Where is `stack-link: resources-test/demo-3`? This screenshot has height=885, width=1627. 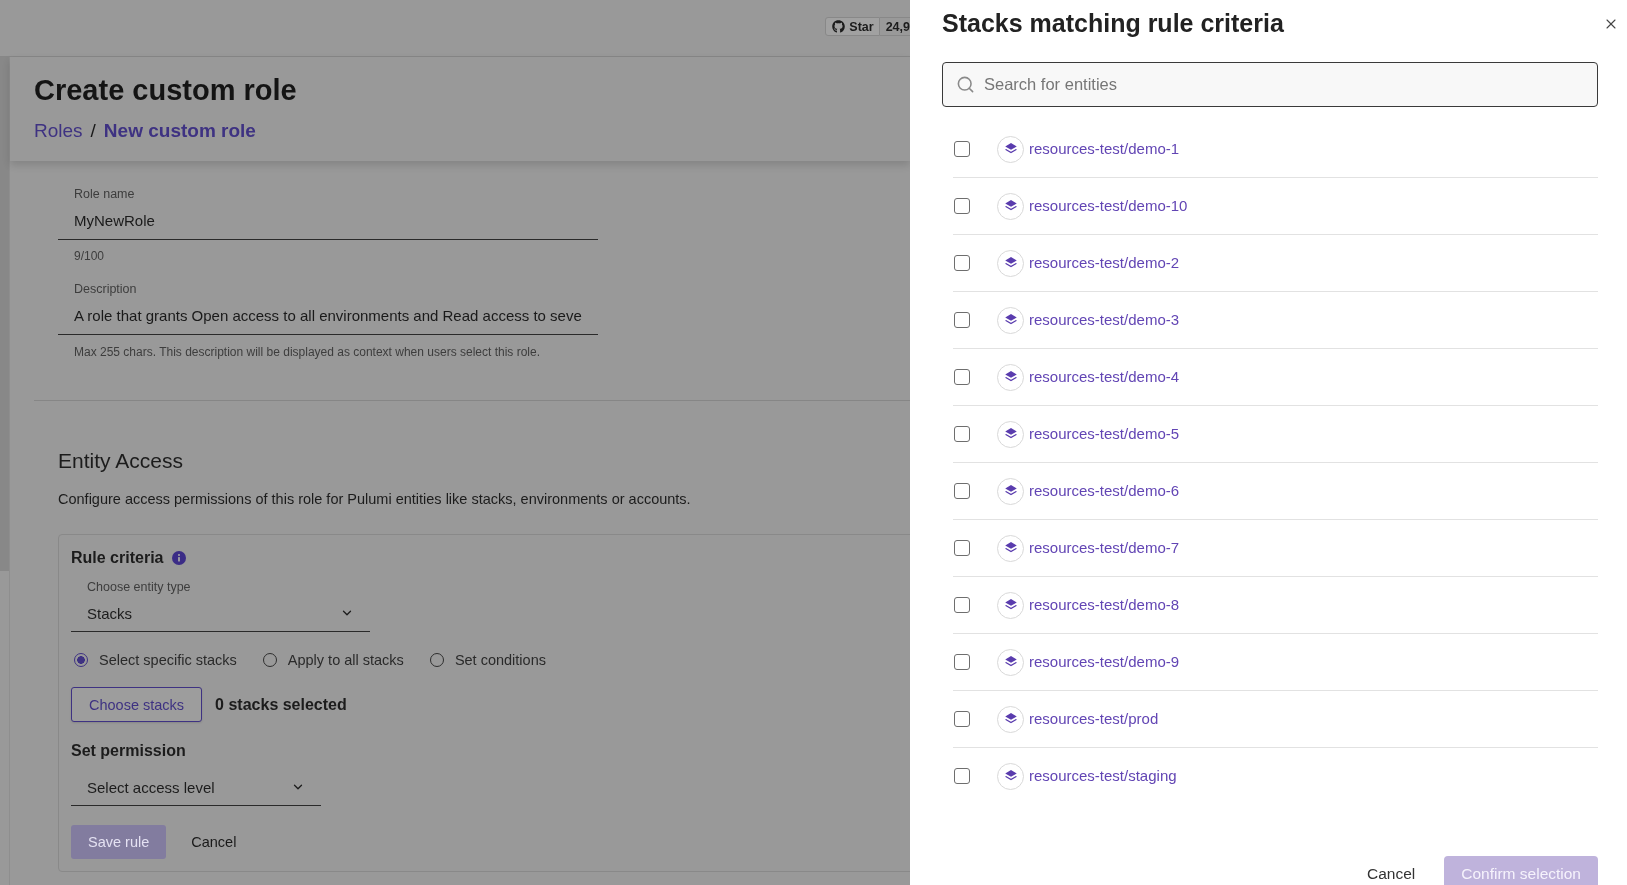 stack-link: resources-test/demo-3 is located at coordinates (1104, 320).